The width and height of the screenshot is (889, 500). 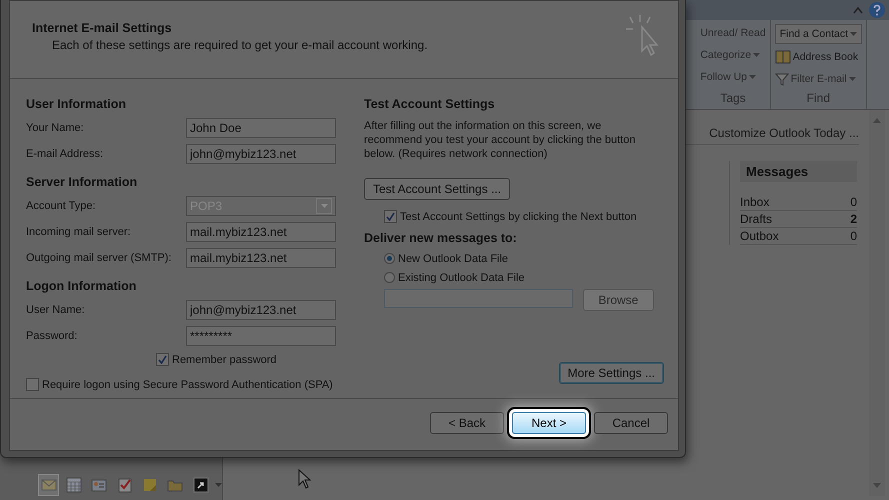 What do you see at coordinates (733, 98) in the screenshot?
I see `group-label: Tags` at bounding box center [733, 98].